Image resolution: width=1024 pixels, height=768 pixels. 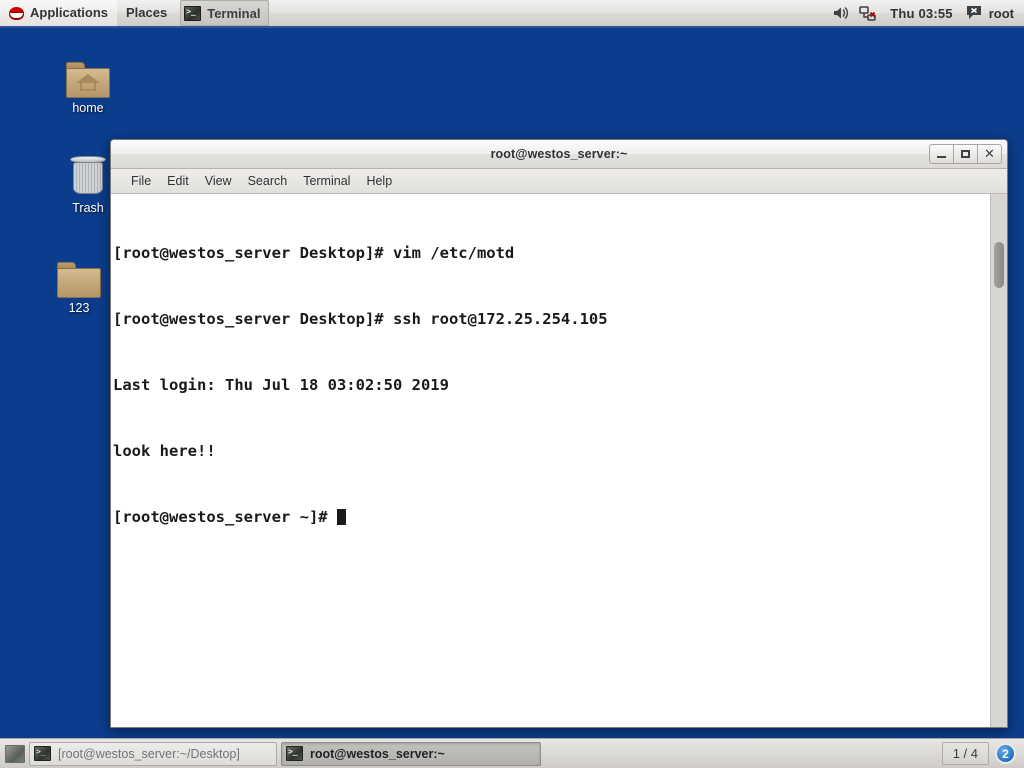 What do you see at coordinates (965, 753) in the screenshot?
I see `workspace-switcher: 1 / 4` at bounding box center [965, 753].